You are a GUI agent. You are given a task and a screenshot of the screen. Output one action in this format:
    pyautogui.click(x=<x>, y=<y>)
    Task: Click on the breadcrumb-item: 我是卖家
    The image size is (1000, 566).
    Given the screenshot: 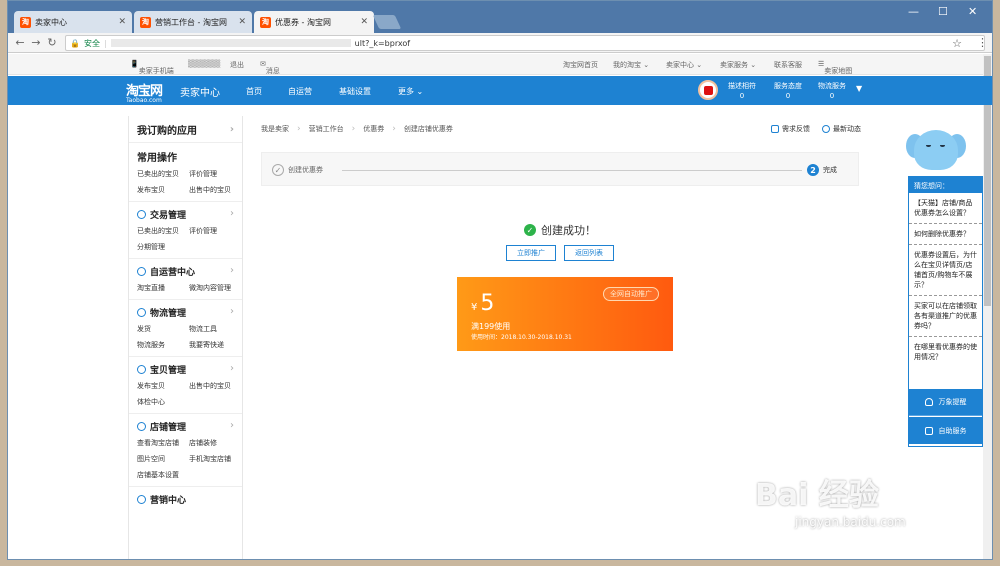 What is the action you would take?
    pyautogui.click(x=275, y=129)
    